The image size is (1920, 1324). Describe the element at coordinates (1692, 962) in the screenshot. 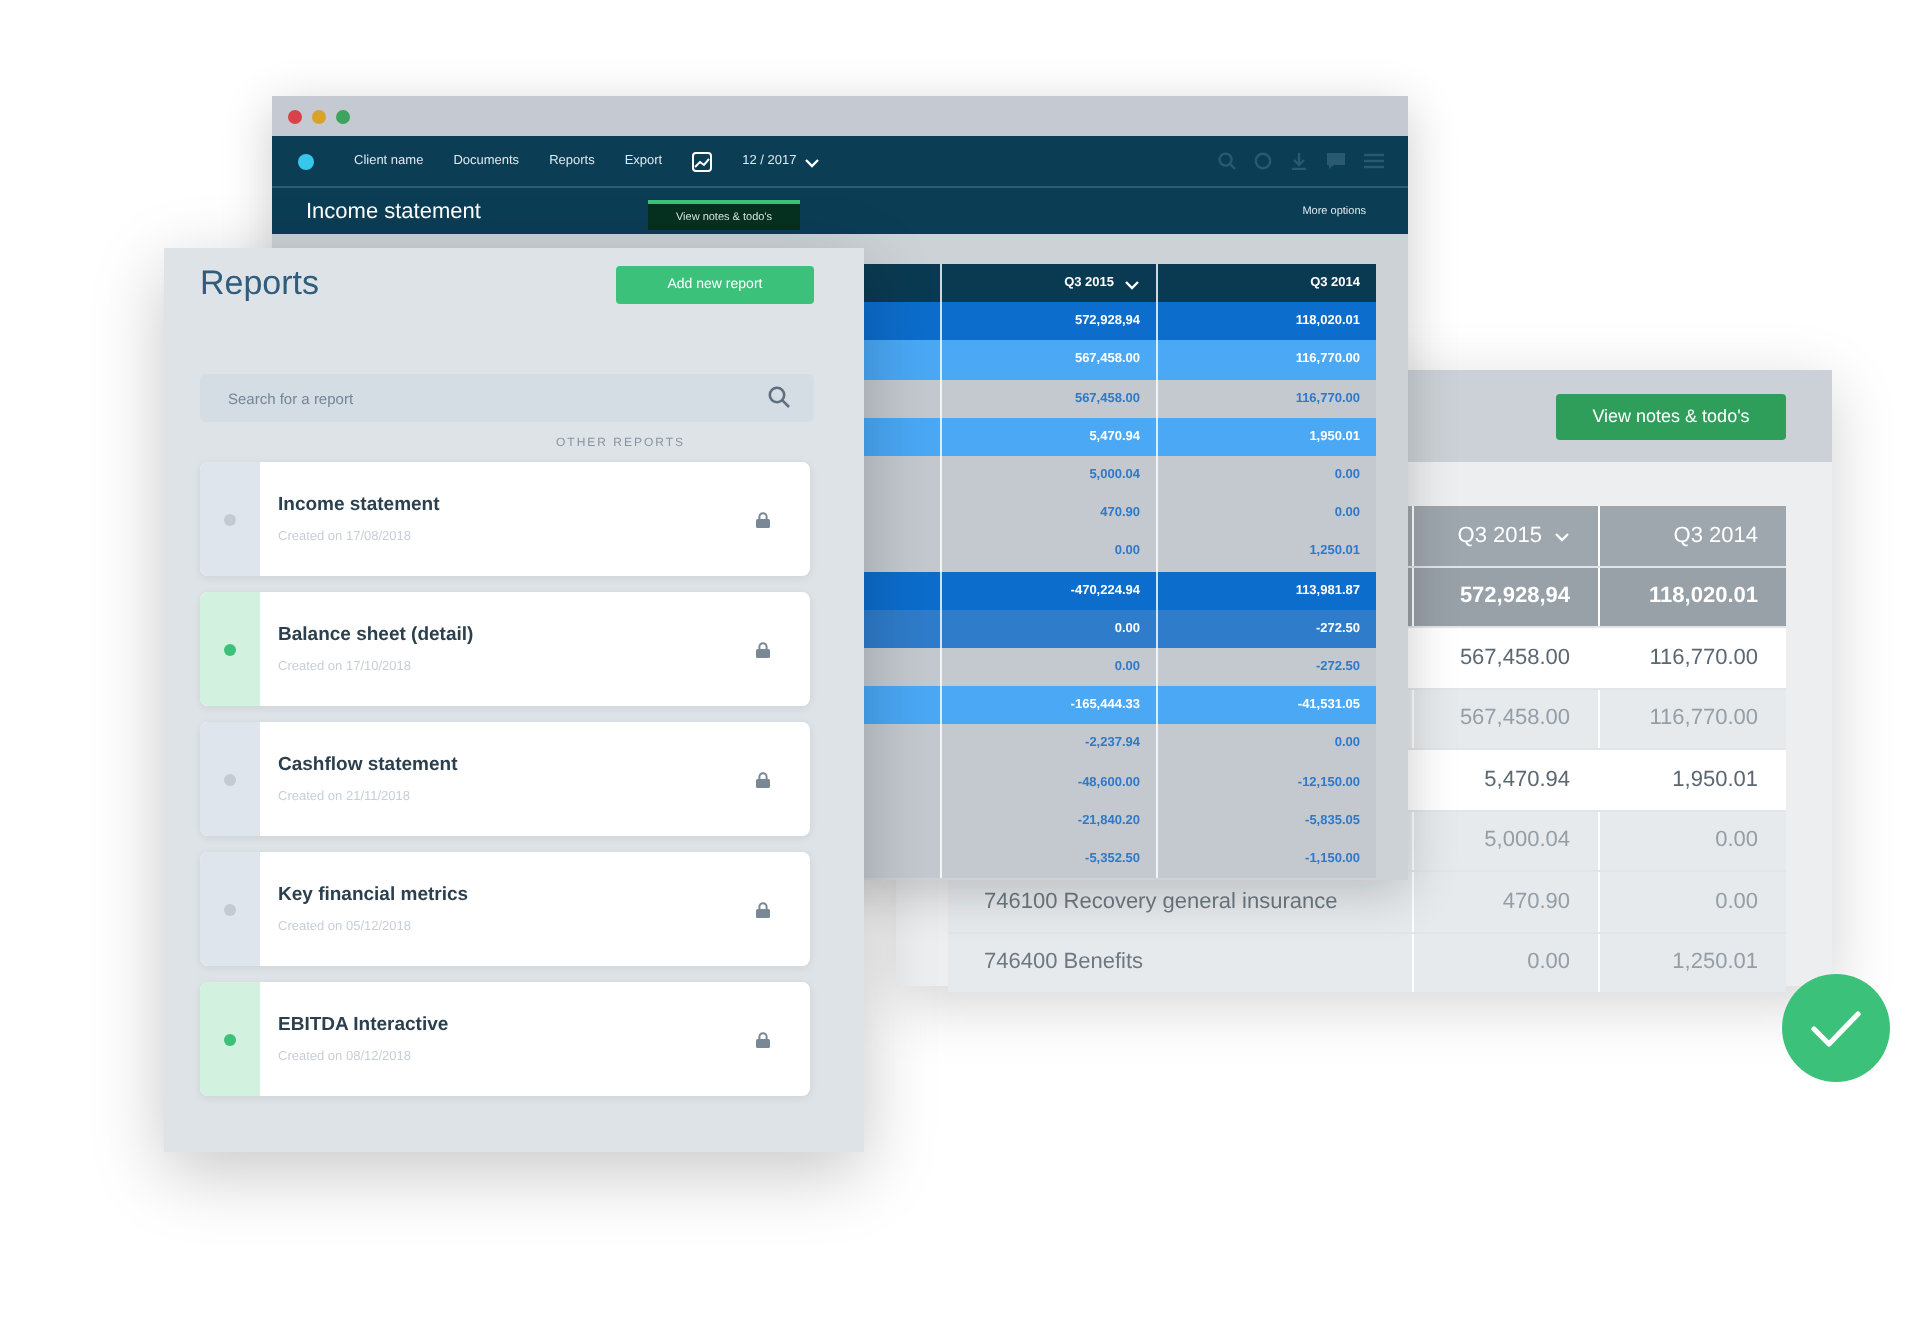

I see `table-cell: 1,250.01` at that location.